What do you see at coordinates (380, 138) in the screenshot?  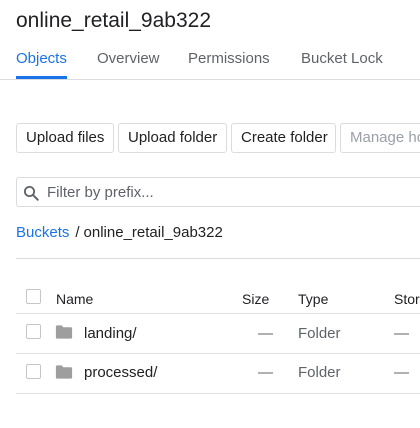 I see `manage-holds-button: Manage ho` at bounding box center [380, 138].